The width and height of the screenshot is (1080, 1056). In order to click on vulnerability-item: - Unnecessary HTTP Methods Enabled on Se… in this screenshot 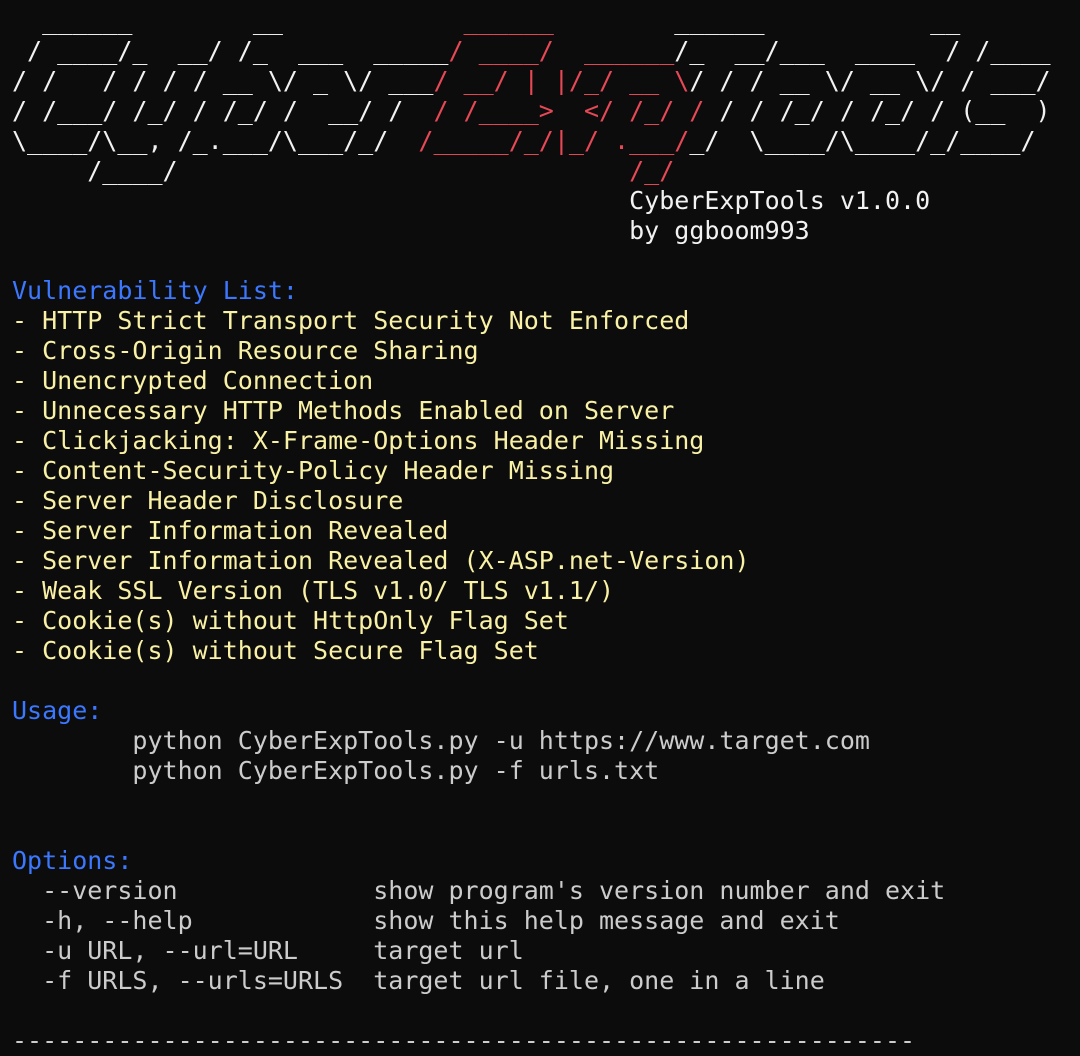, I will do `click(343, 410)`.